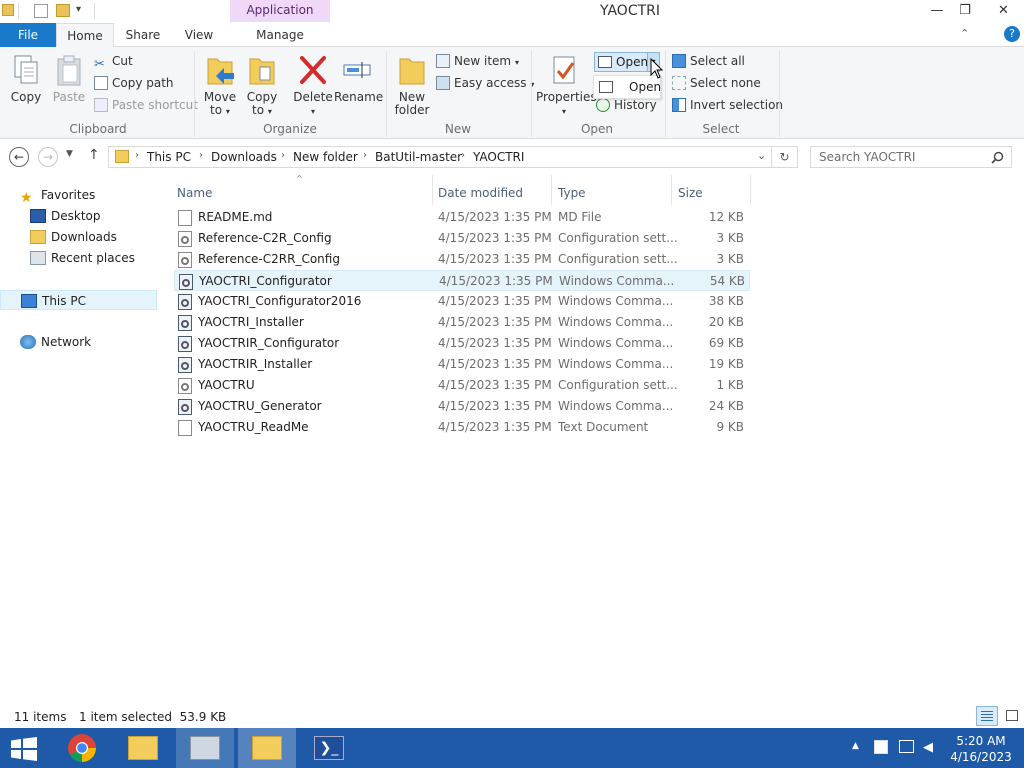  Describe the element at coordinates (1003, 11) in the screenshot. I see `close-button: ✕` at that location.